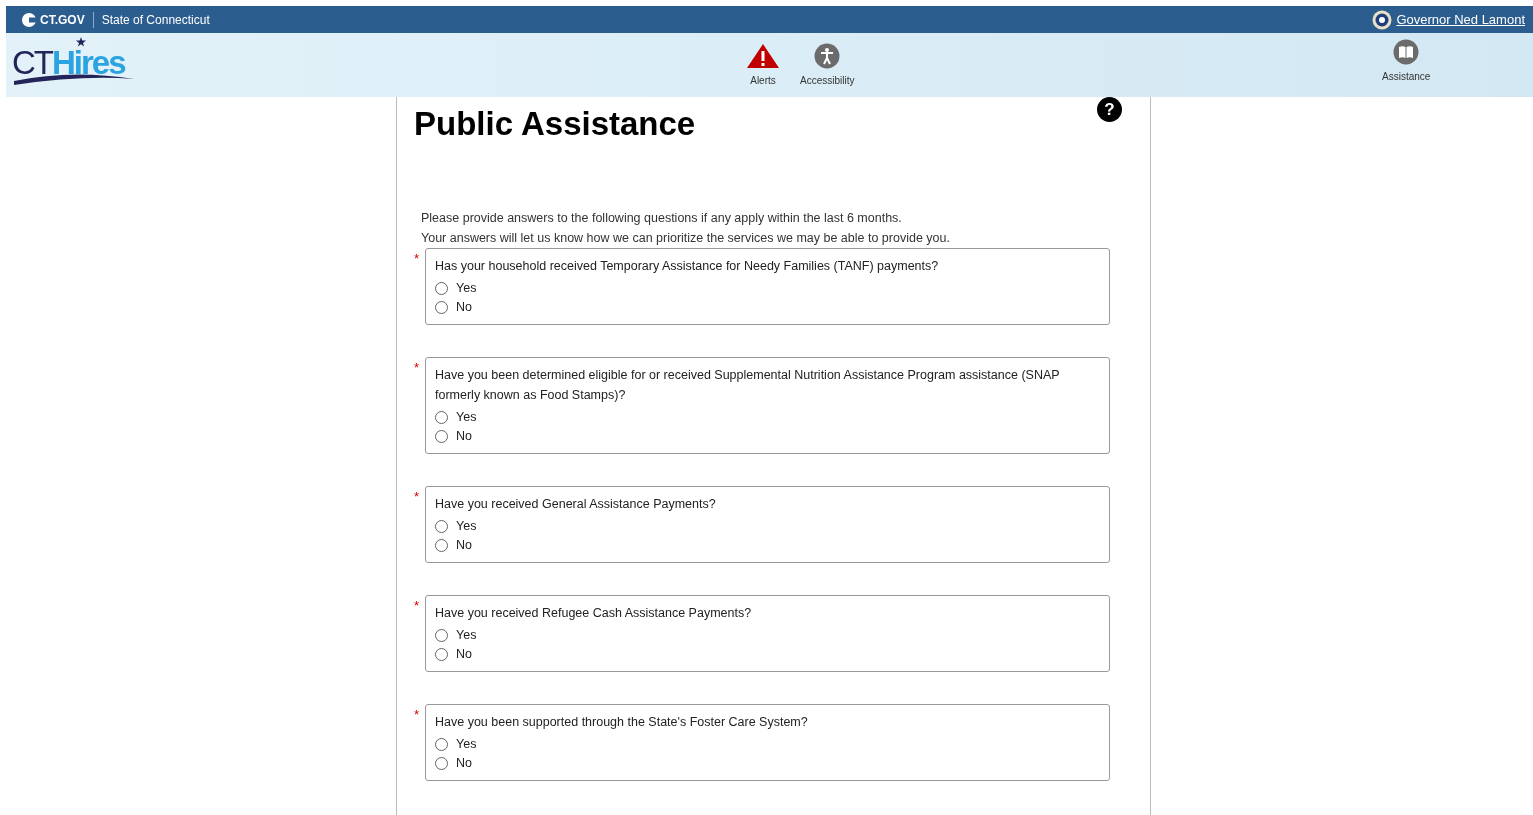  What do you see at coordinates (555, 124) in the screenshot?
I see `page-title: Public Assistance` at bounding box center [555, 124].